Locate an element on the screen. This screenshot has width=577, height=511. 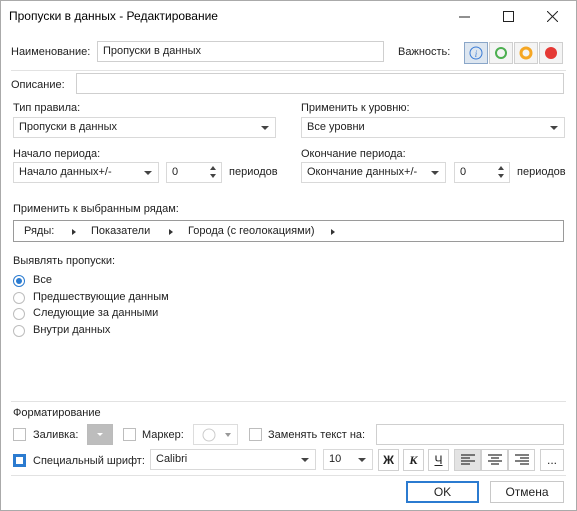
radio-after is located at coordinates (19, 314).